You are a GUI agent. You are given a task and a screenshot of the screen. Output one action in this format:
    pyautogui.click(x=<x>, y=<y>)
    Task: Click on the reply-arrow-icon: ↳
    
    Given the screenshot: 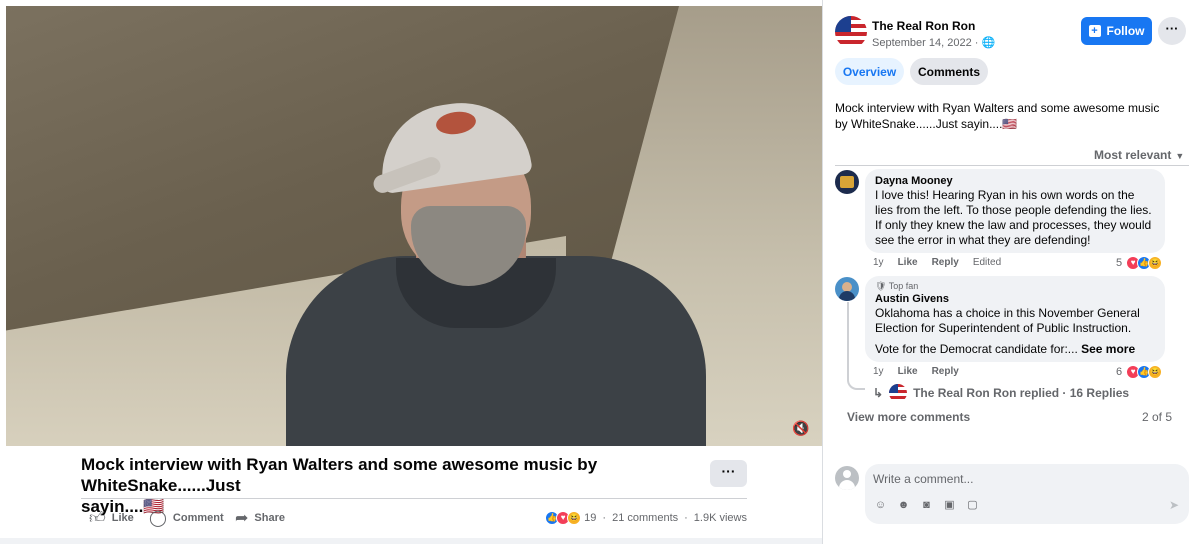 What is the action you would take?
    pyautogui.click(x=878, y=393)
    